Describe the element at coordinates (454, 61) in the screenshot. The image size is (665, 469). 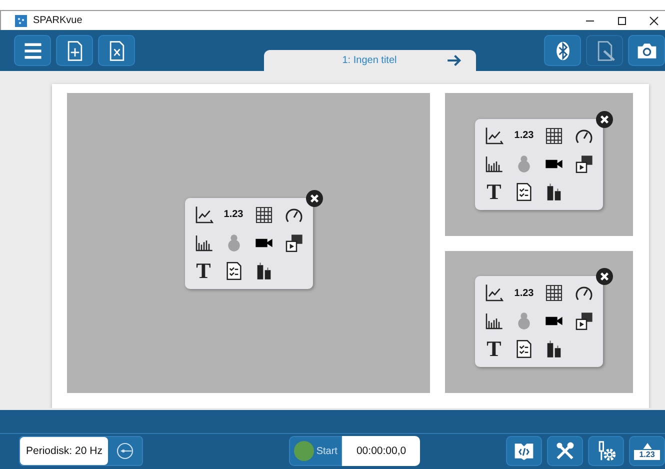
I see `arrow-right-icon` at that location.